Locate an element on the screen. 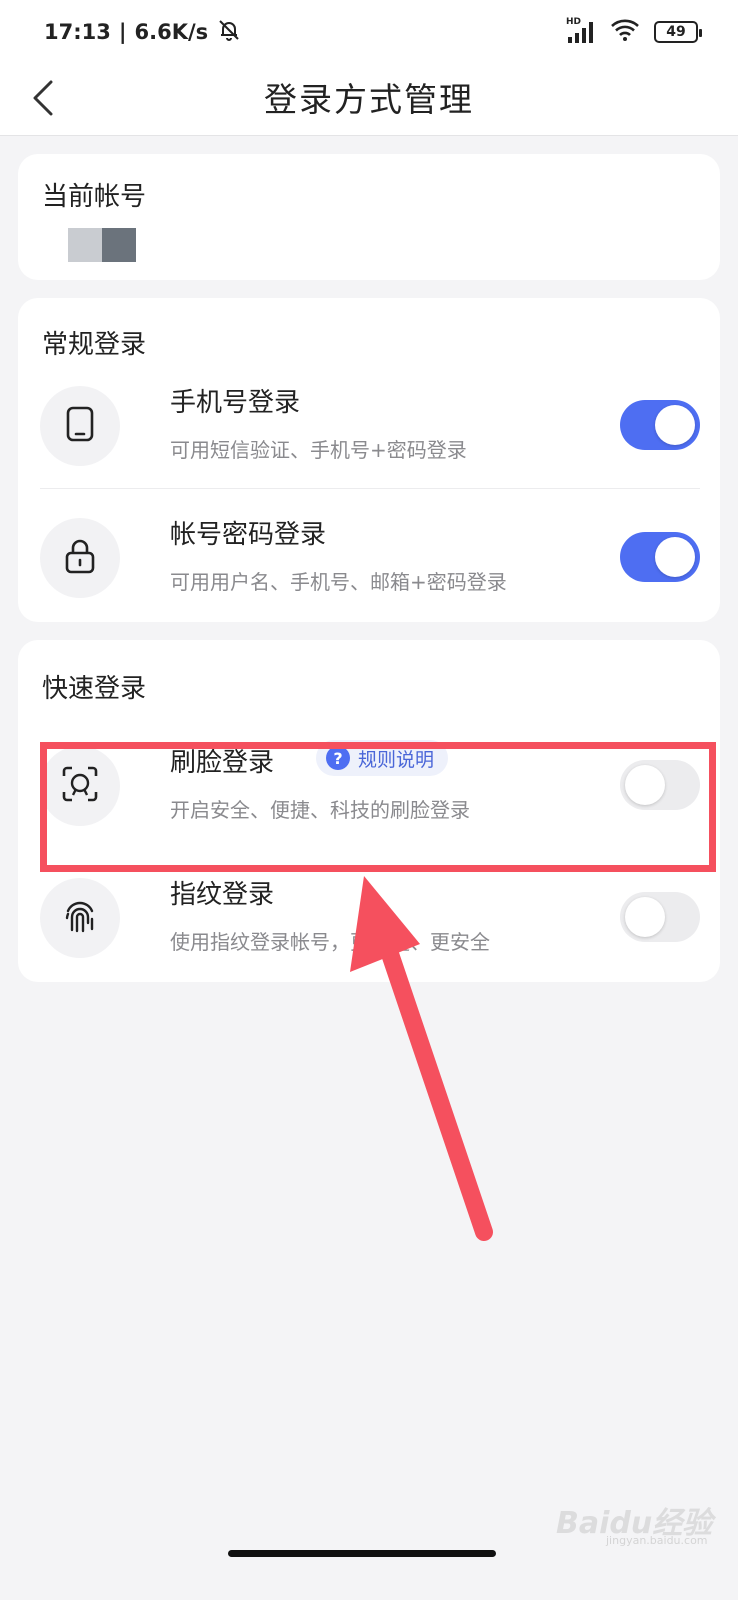 This screenshot has width=738, height=1600. home-indicator is located at coordinates (362, 1553).